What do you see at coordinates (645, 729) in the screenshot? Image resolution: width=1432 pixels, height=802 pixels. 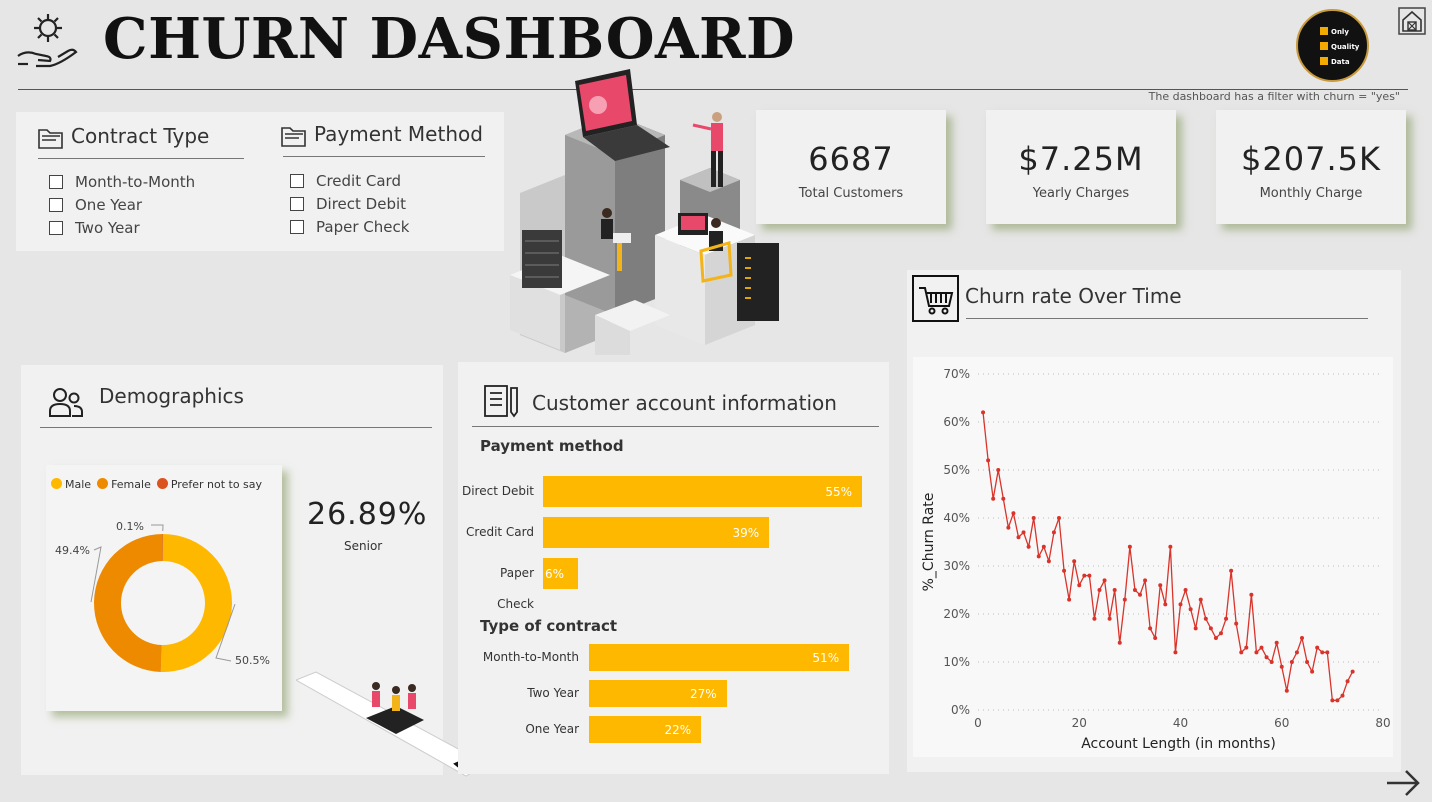 I see `bar-one-year: 22%` at bounding box center [645, 729].